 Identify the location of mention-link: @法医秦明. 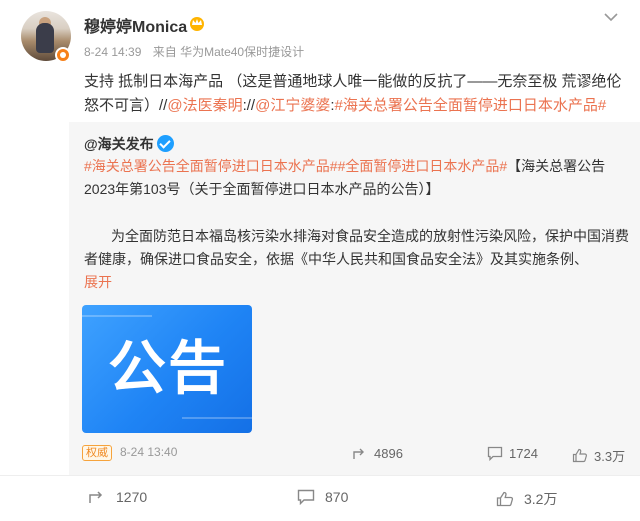
(204, 105).